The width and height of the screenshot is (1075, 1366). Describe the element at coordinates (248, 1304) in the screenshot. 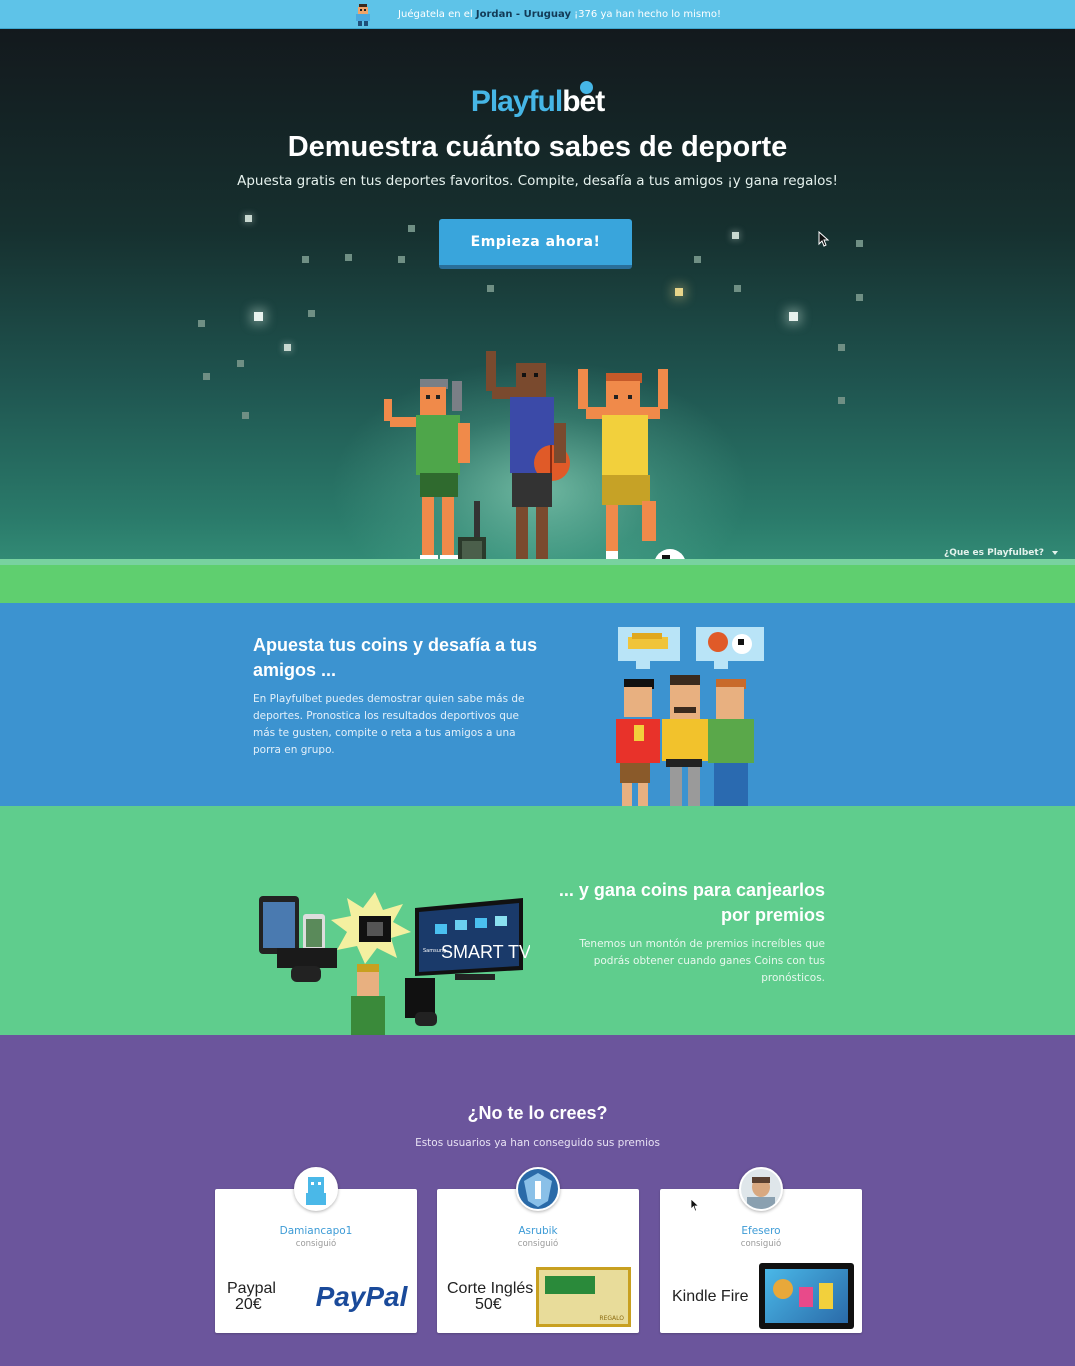

I see `prize-line-2: 20€` at that location.